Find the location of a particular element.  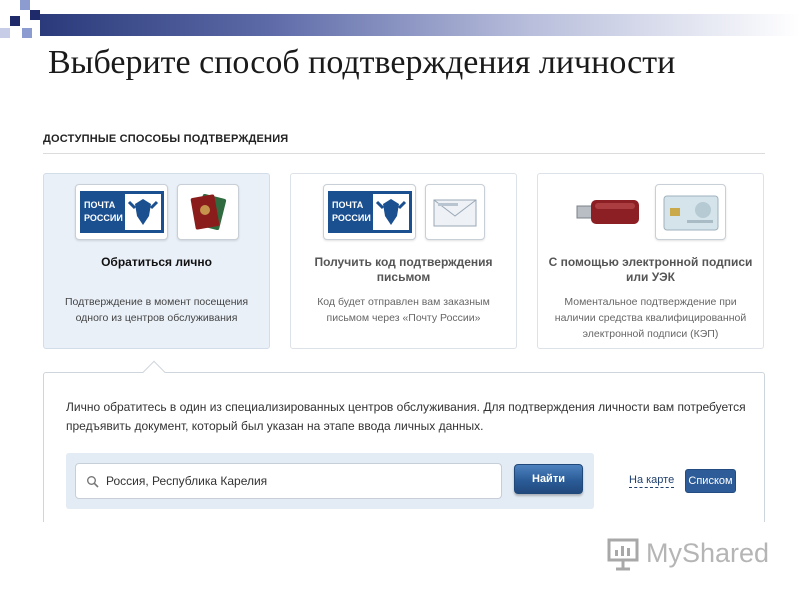

map-view-link: На карте is located at coordinates (652, 481).